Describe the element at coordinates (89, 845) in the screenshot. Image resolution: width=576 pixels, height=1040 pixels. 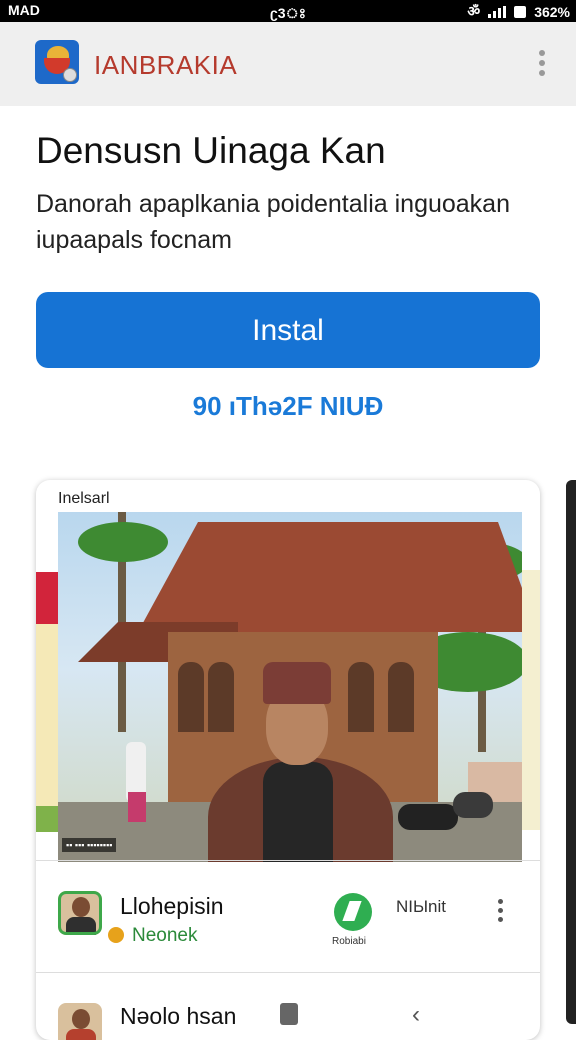
I see `image-caption: ▪▪ ▪▪▪ ▪▪▪▪▪▪▪▪` at that location.